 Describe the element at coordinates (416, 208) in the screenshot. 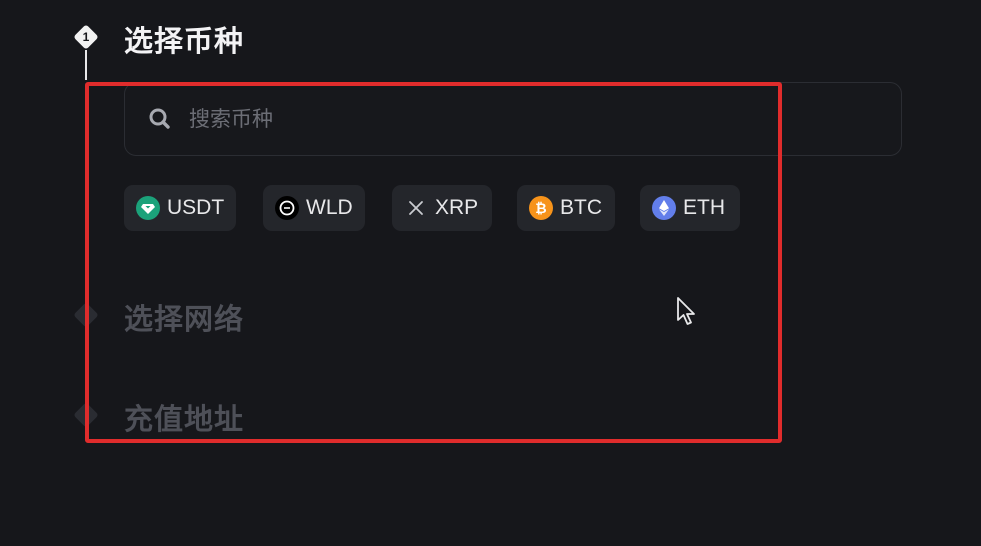

I see `xrp-icon` at that location.